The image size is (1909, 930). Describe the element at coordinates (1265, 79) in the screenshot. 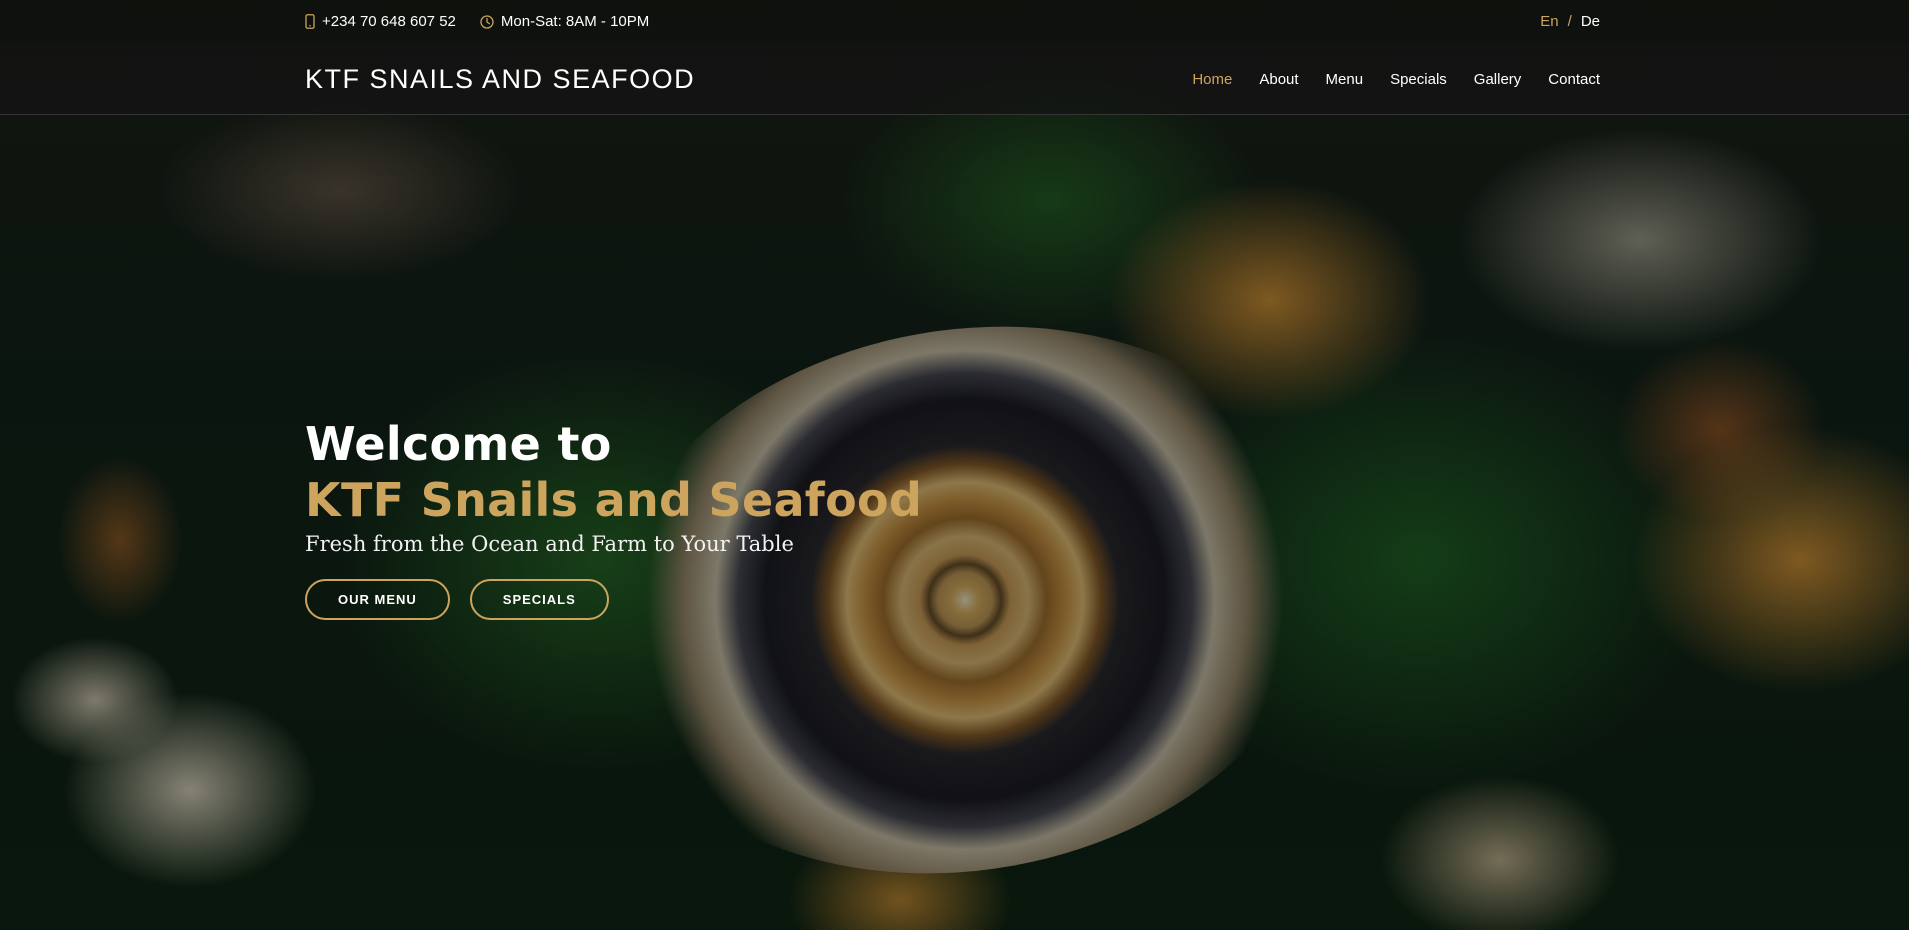

I see `nav-about: About` at that location.